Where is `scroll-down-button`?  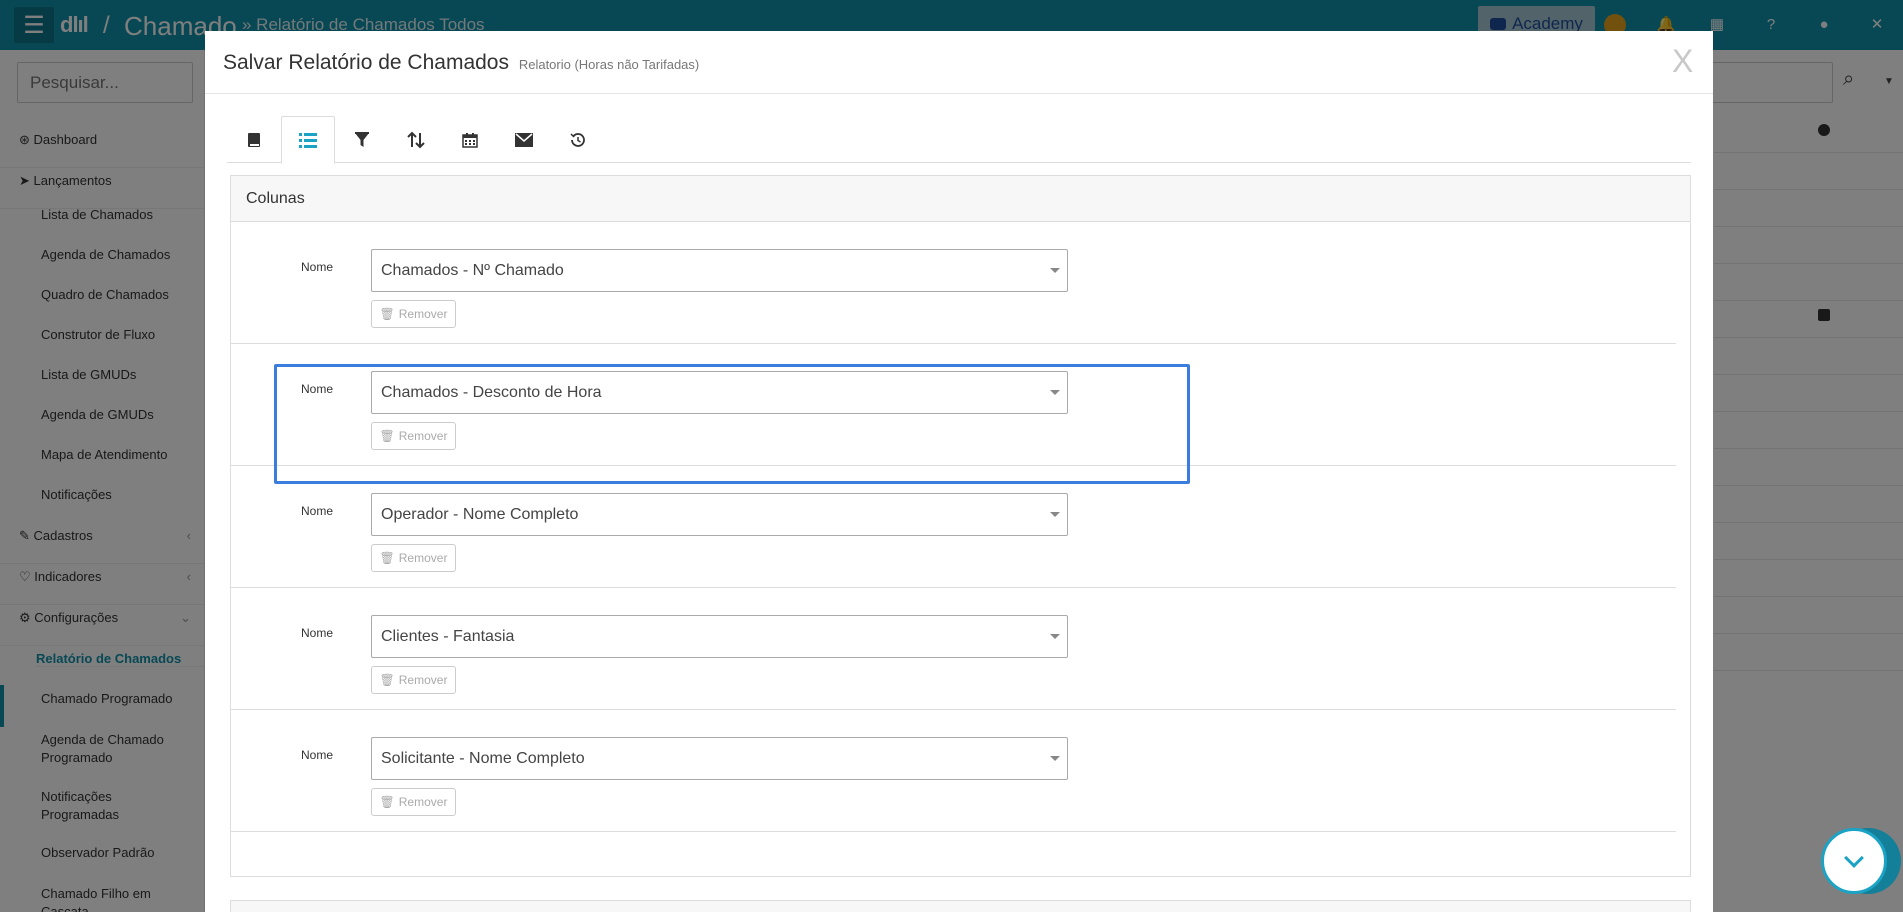
scroll-down-button is located at coordinates (1854, 861).